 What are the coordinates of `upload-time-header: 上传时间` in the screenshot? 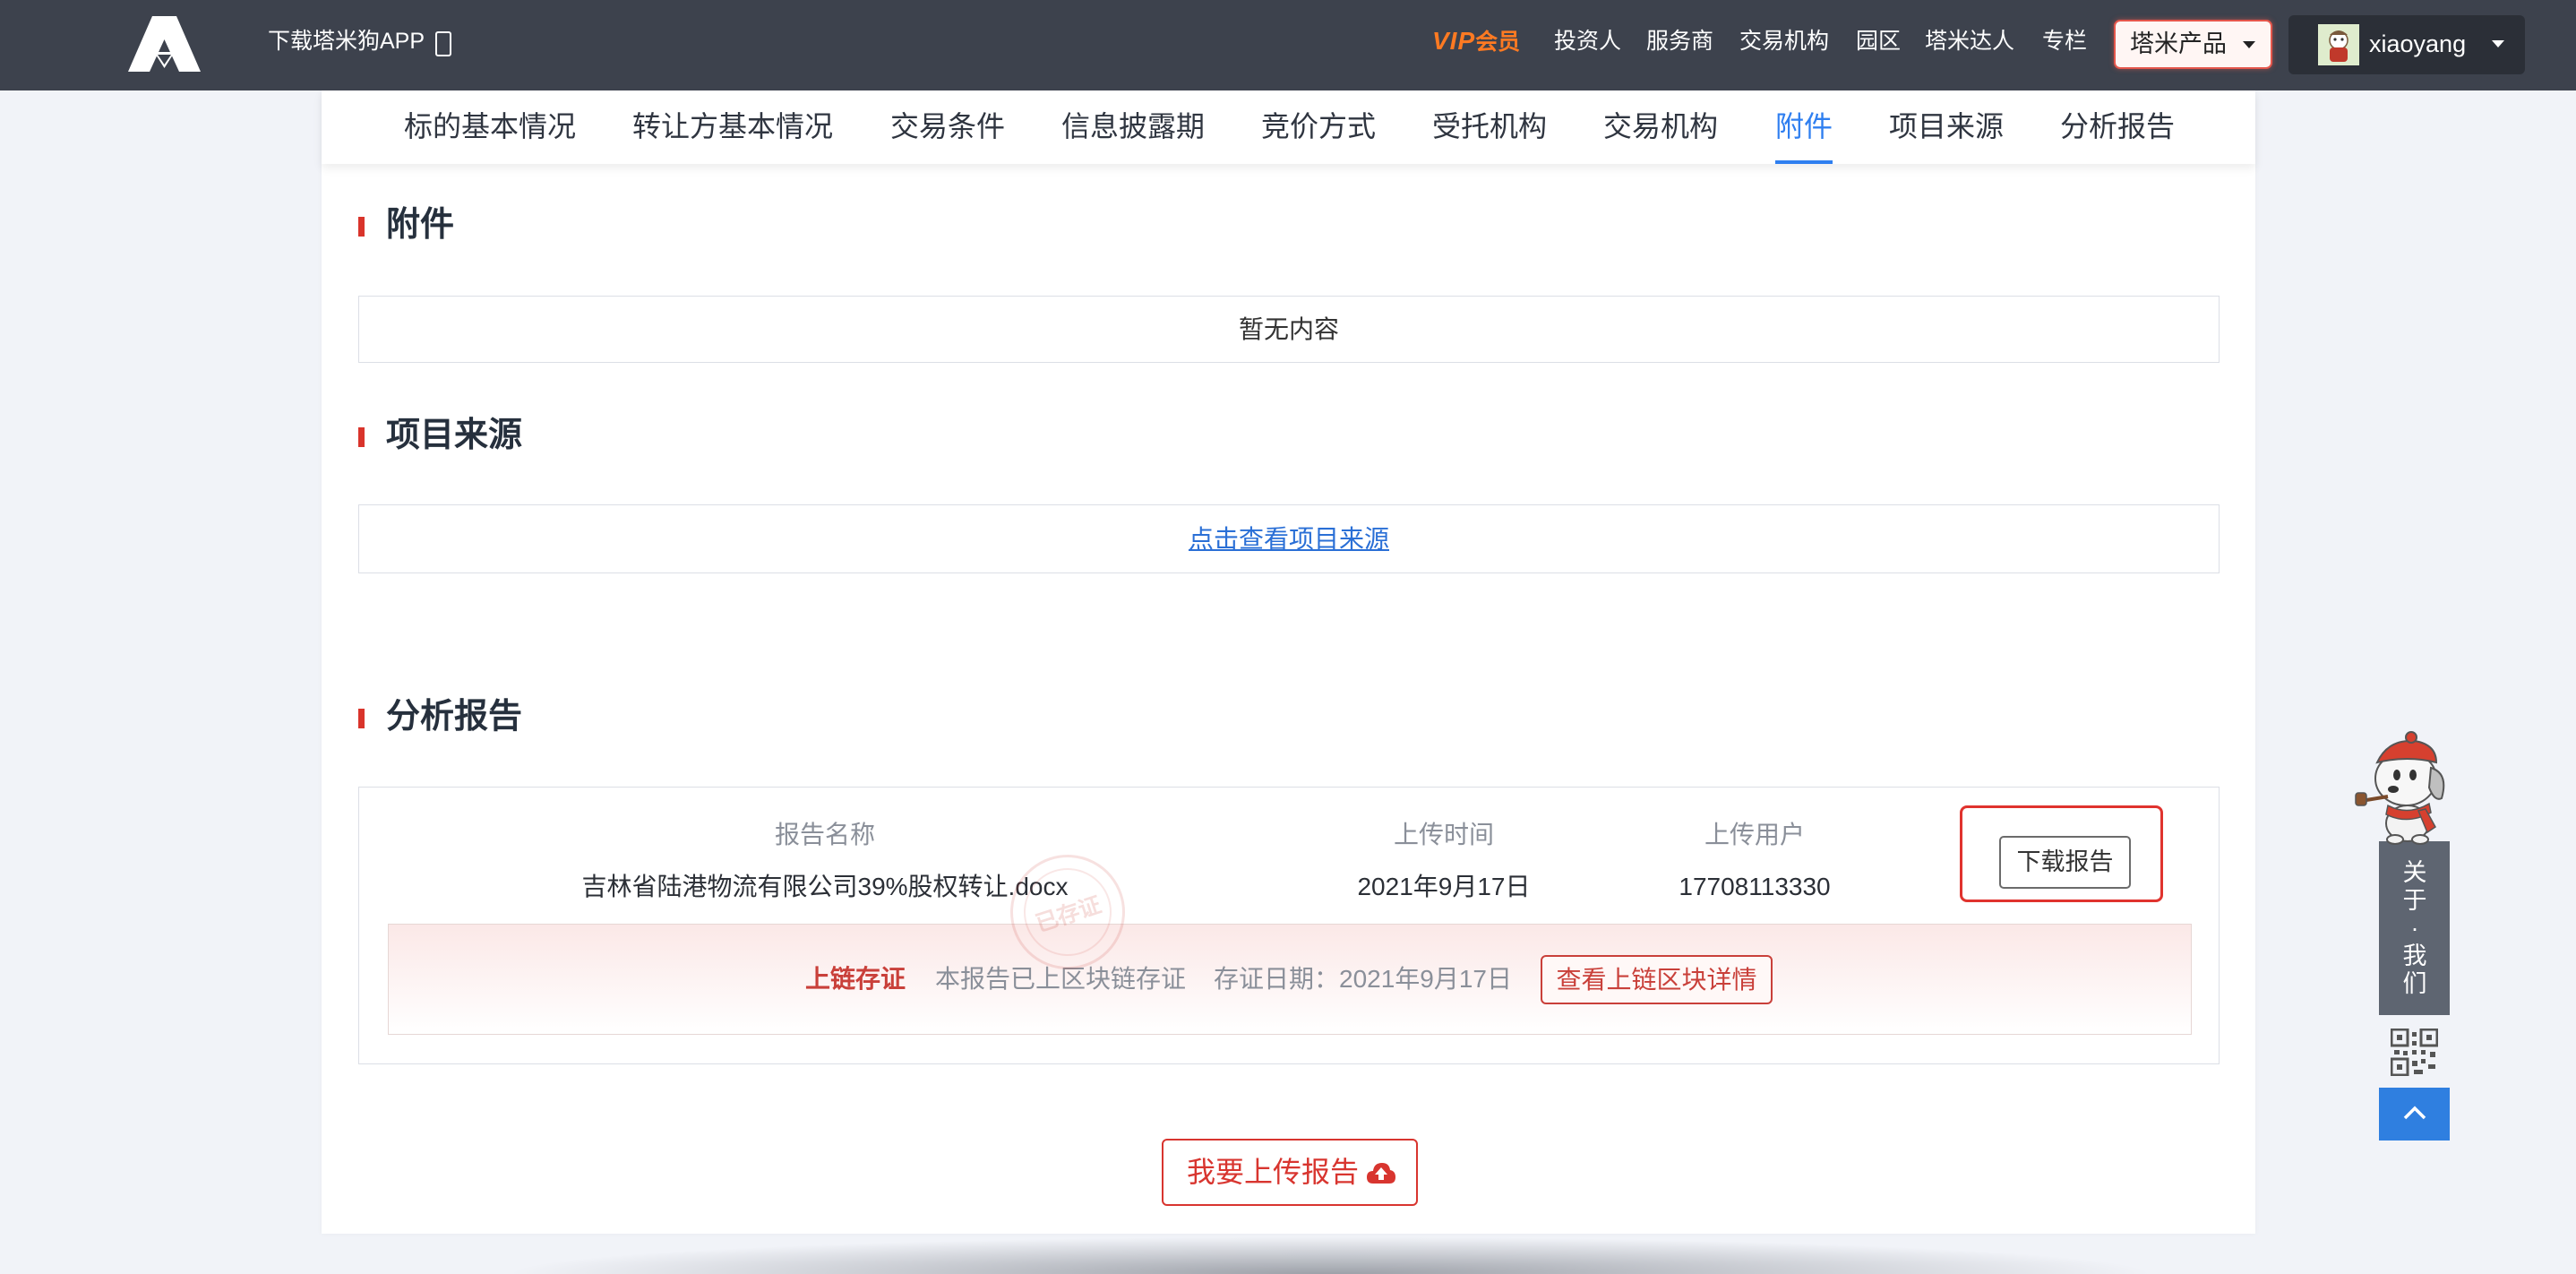 It's located at (1443, 835).